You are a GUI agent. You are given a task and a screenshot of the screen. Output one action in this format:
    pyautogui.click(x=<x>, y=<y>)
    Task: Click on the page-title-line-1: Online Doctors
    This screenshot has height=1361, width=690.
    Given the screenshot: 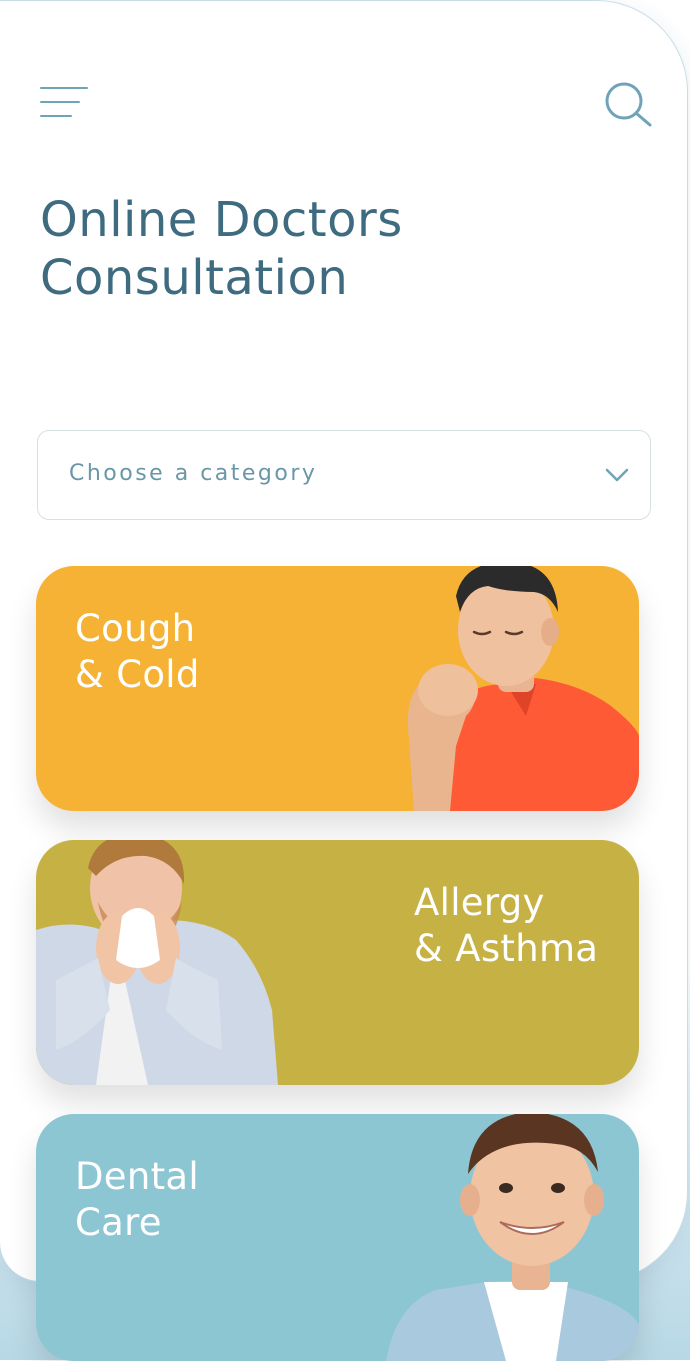 What is the action you would take?
    pyautogui.click(x=221, y=220)
    